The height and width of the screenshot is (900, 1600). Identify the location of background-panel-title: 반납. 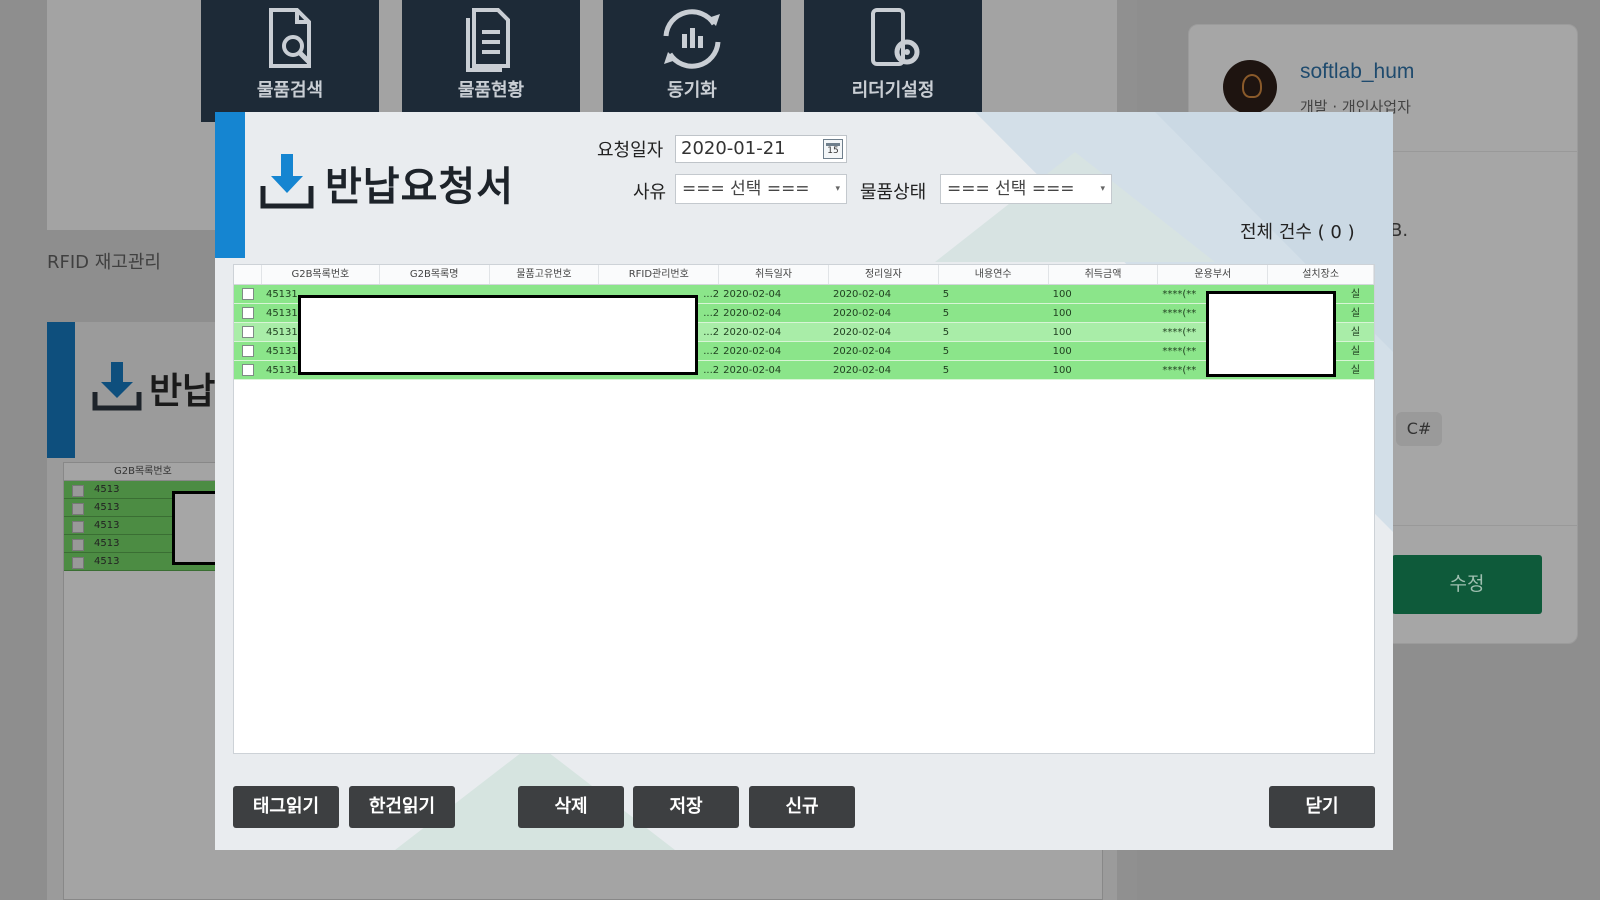
(182, 391).